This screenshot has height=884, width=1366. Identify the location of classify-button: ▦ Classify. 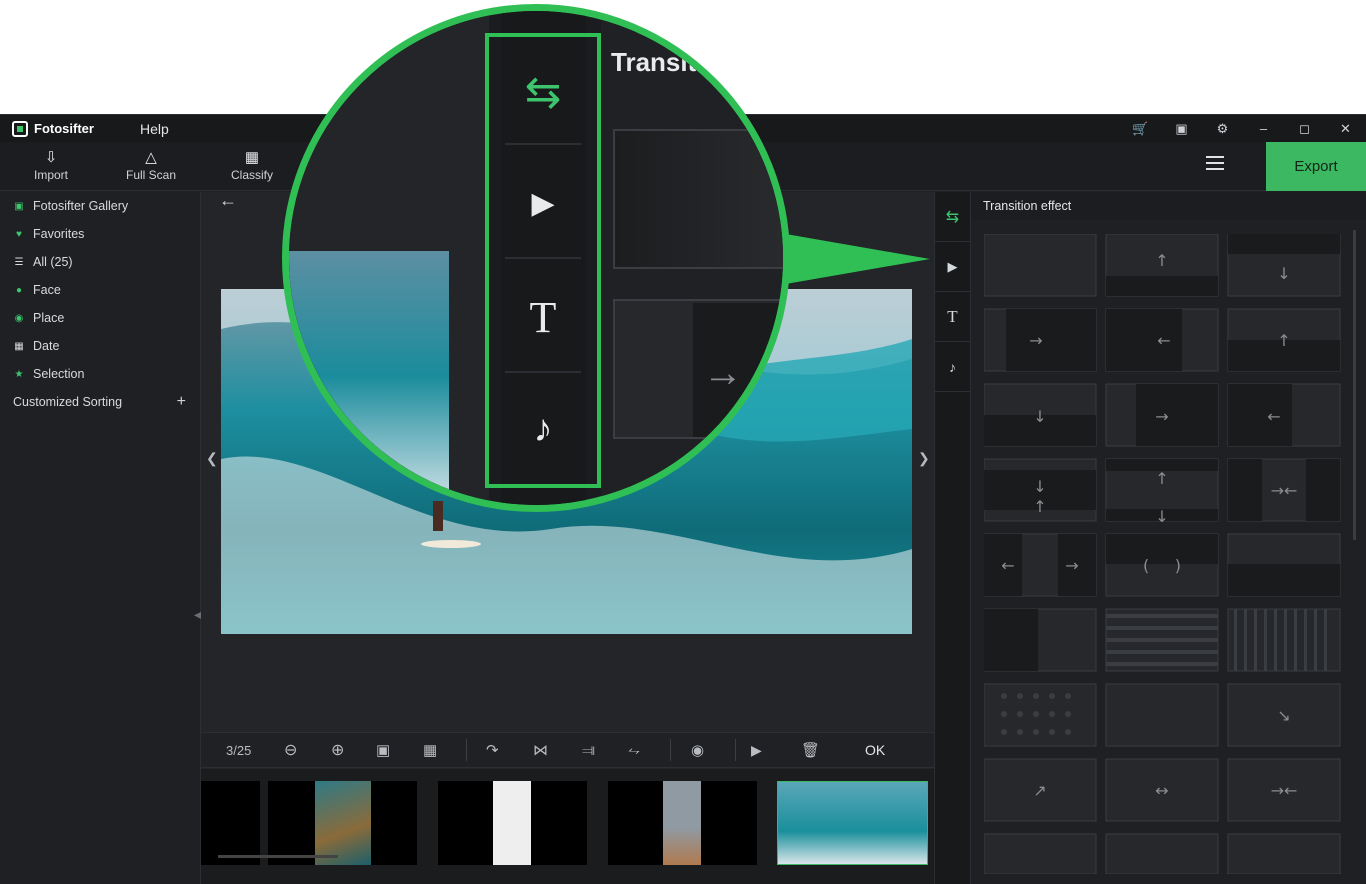
(252, 165).